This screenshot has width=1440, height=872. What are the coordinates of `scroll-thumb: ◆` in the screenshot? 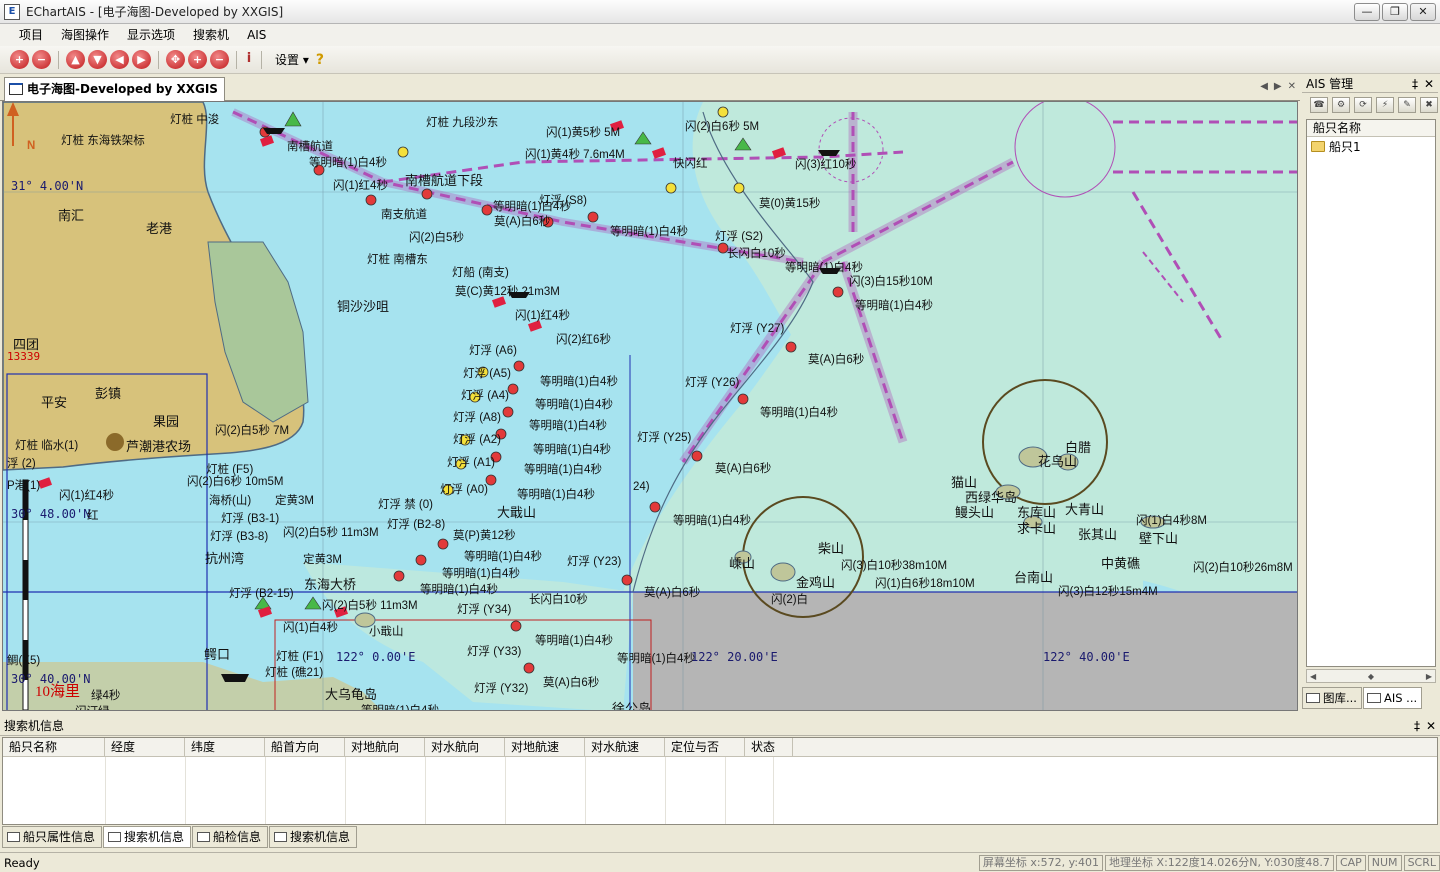 It's located at (1371, 676).